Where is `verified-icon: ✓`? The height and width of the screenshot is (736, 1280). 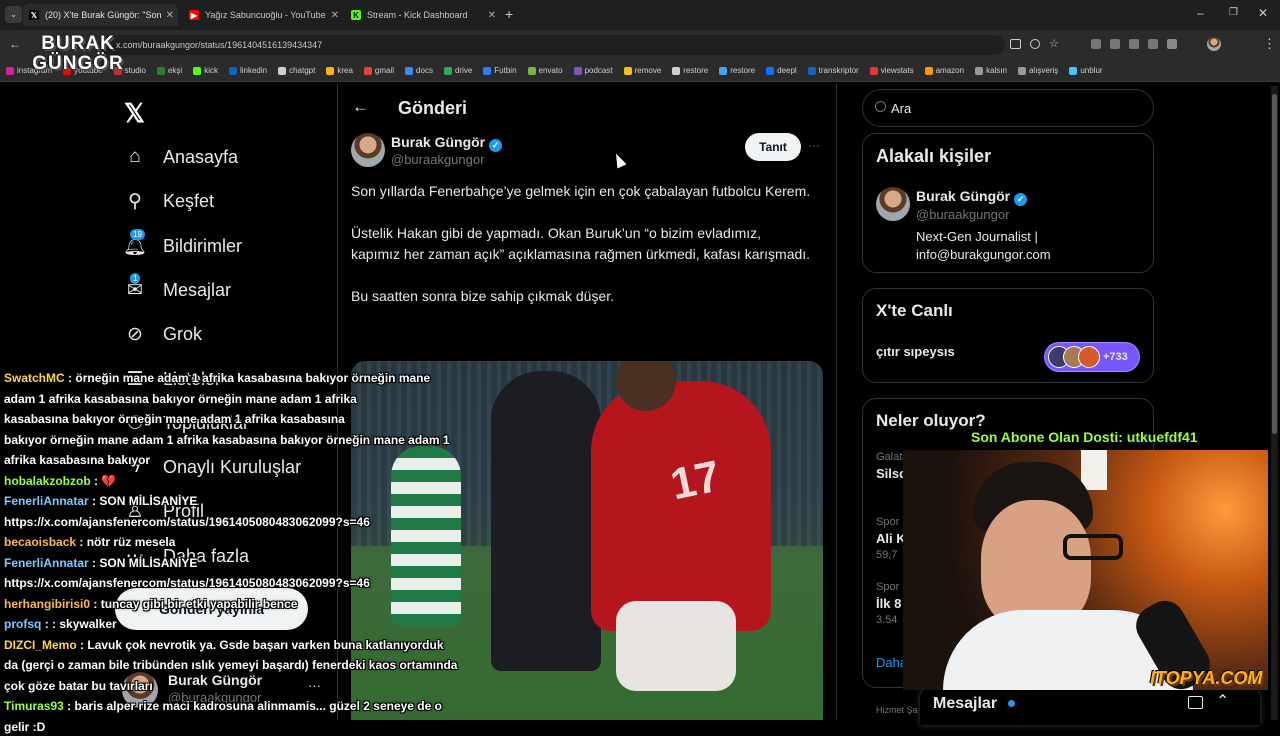 verified-icon: ✓ is located at coordinates (1021, 199).